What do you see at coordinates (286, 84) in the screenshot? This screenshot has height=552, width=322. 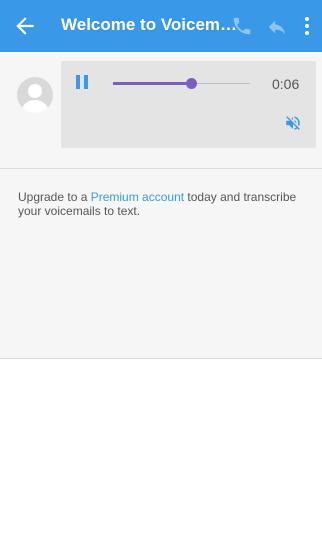 I see `elapsed-time: 0:06` at bounding box center [286, 84].